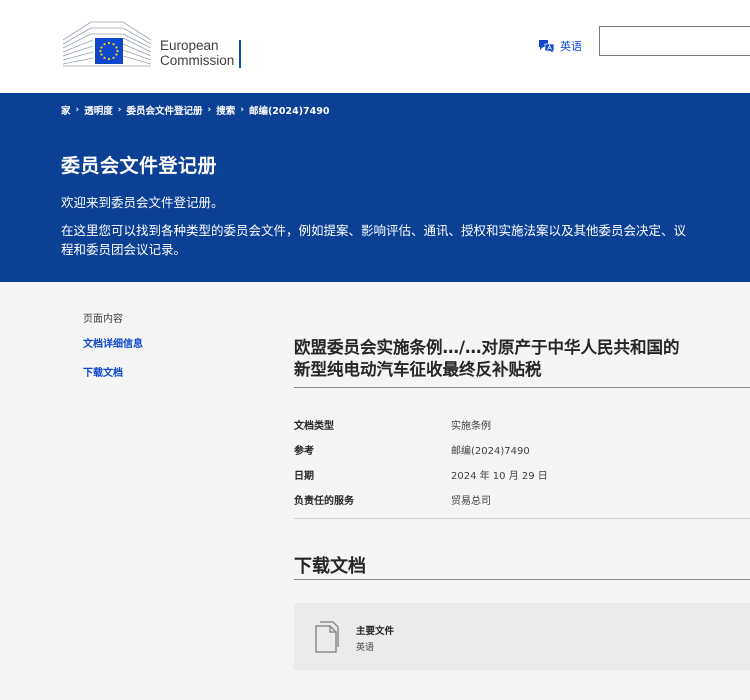 The height and width of the screenshot is (700, 750). What do you see at coordinates (113, 351) in the screenshot?
I see `page-contents-nav: 页面内容 文档详细信息 下载文档` at bounding box center [113, 351].